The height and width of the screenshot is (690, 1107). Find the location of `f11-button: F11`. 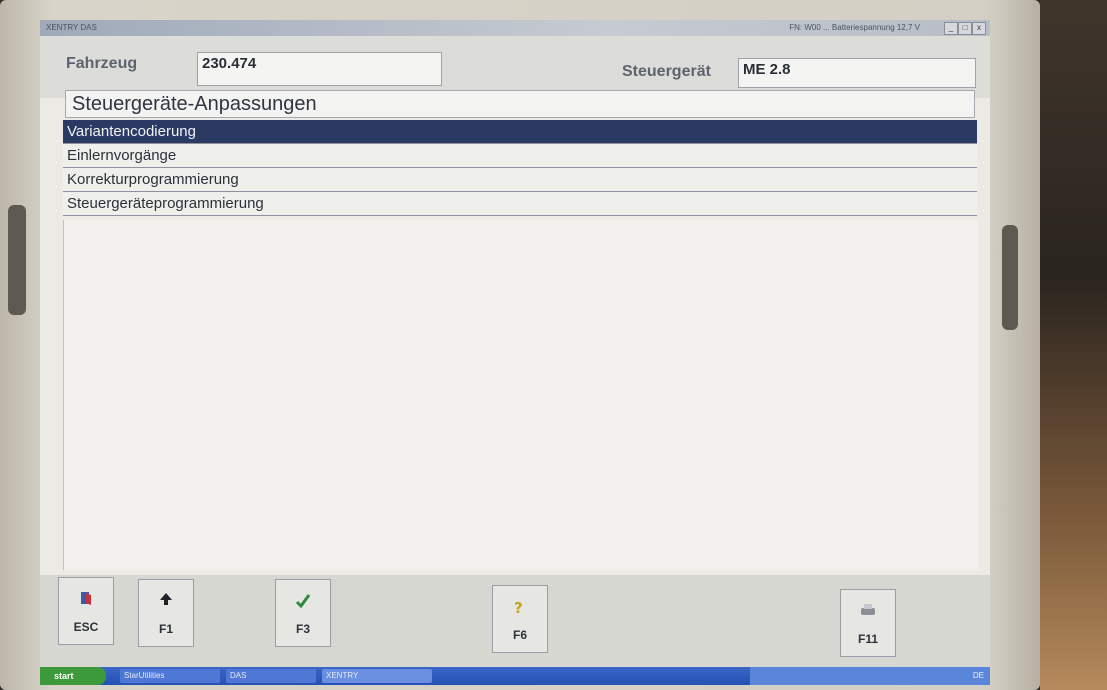

f11-button: F11 is located at coordinates (868, 623).